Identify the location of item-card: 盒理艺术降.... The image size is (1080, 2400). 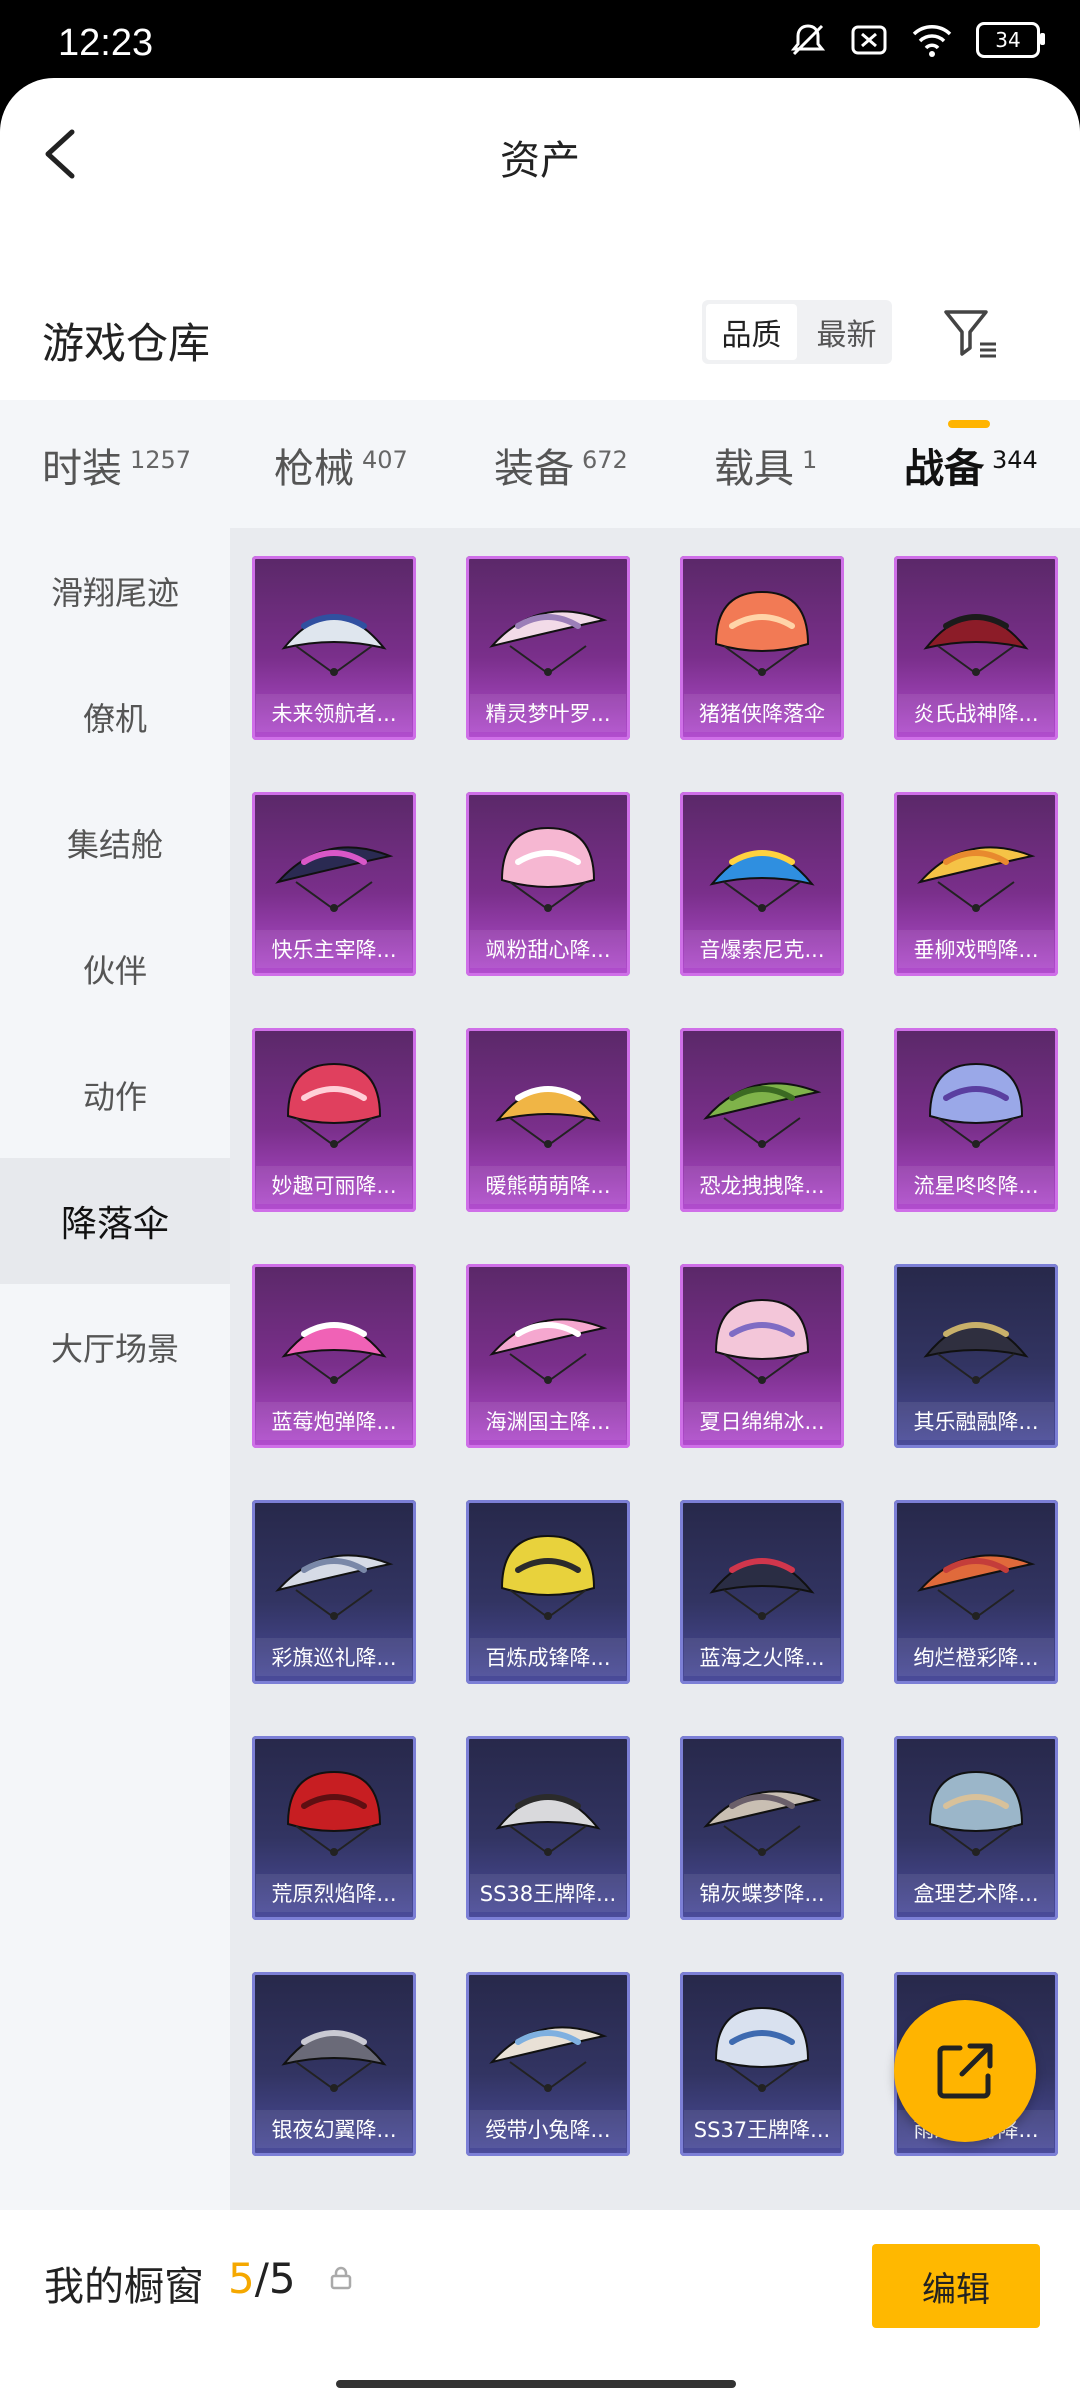
(976, 1828).